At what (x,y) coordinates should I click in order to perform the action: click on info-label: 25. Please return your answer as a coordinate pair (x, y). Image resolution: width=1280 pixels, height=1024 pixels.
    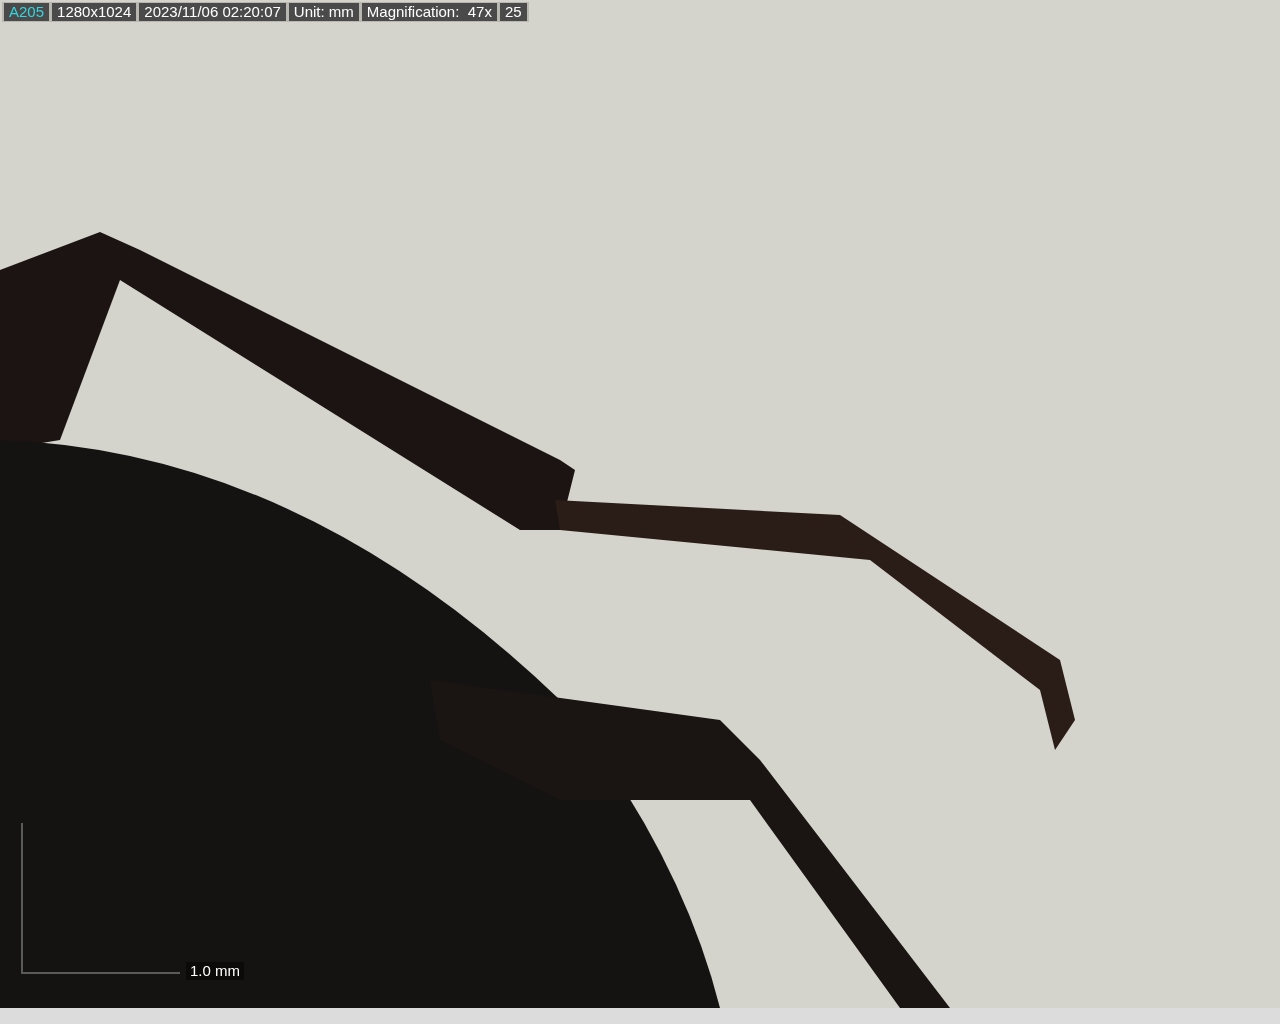
    Looking at the image, I should click on (513, 12).